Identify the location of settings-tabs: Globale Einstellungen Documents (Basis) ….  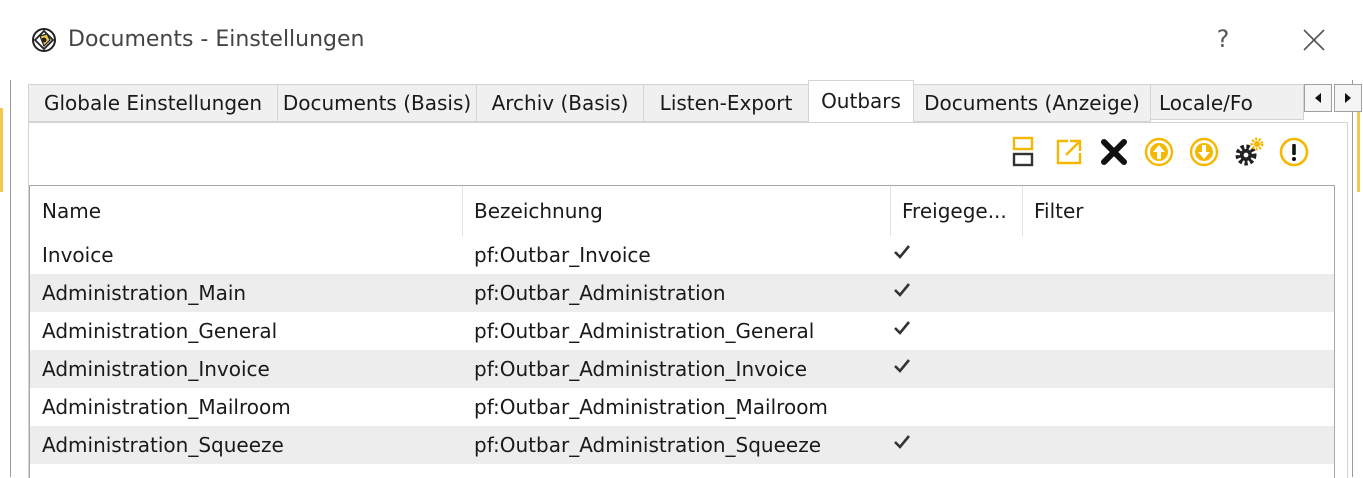
(695, 102).